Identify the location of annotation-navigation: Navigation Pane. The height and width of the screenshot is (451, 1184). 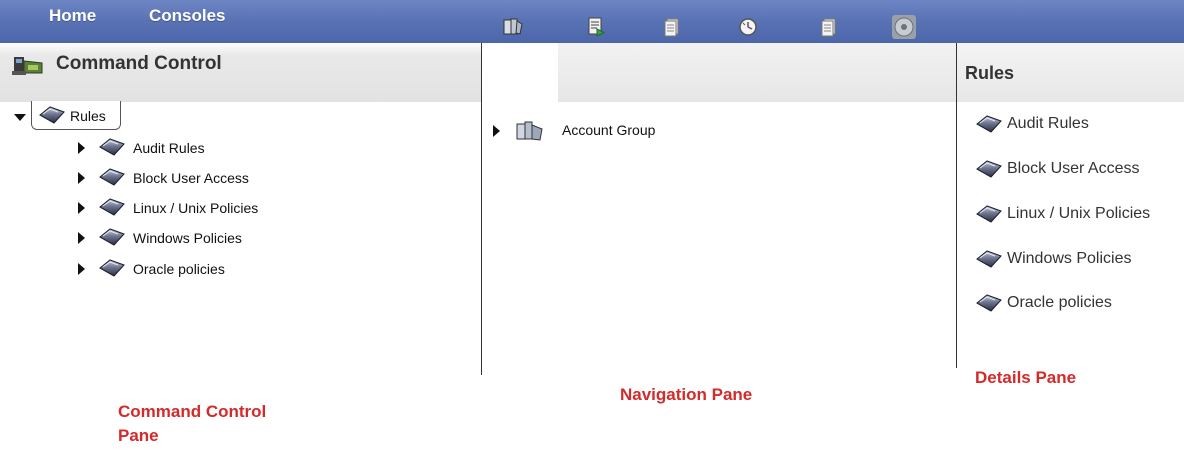
(686, 394).